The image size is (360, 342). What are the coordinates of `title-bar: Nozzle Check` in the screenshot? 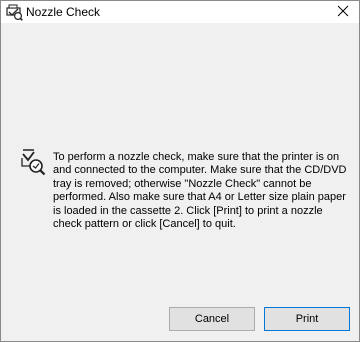 It's located at (180, 12).